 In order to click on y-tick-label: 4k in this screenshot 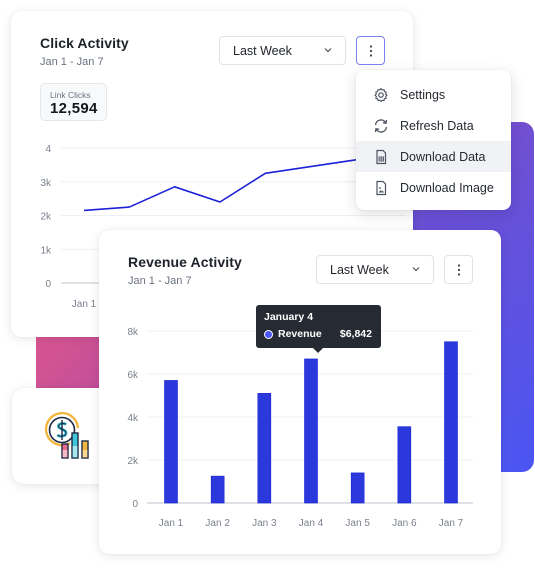, I will do `click(133, 418)`.